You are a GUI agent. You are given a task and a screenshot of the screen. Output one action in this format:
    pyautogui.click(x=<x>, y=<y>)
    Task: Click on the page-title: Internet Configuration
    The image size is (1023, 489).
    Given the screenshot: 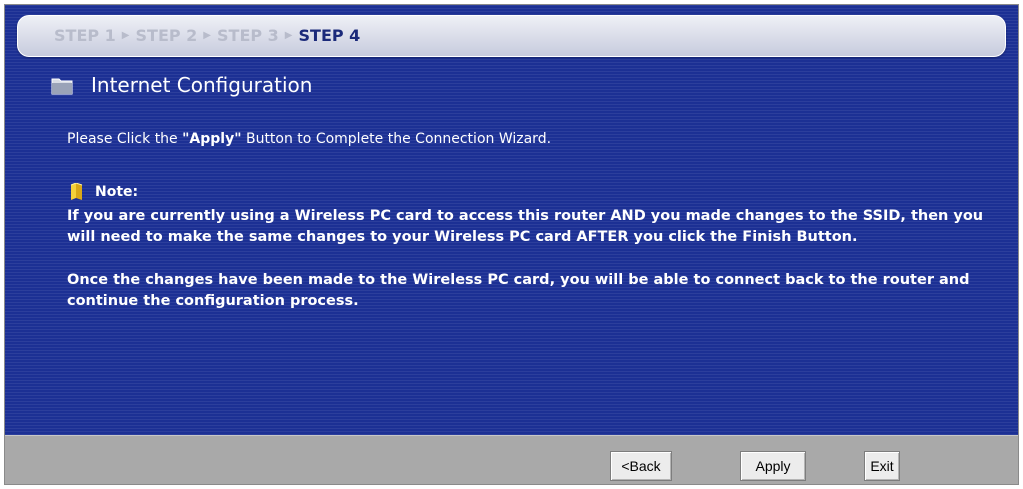 What is the action you would take?
    pyautogui.click(x=202, y=85)
    